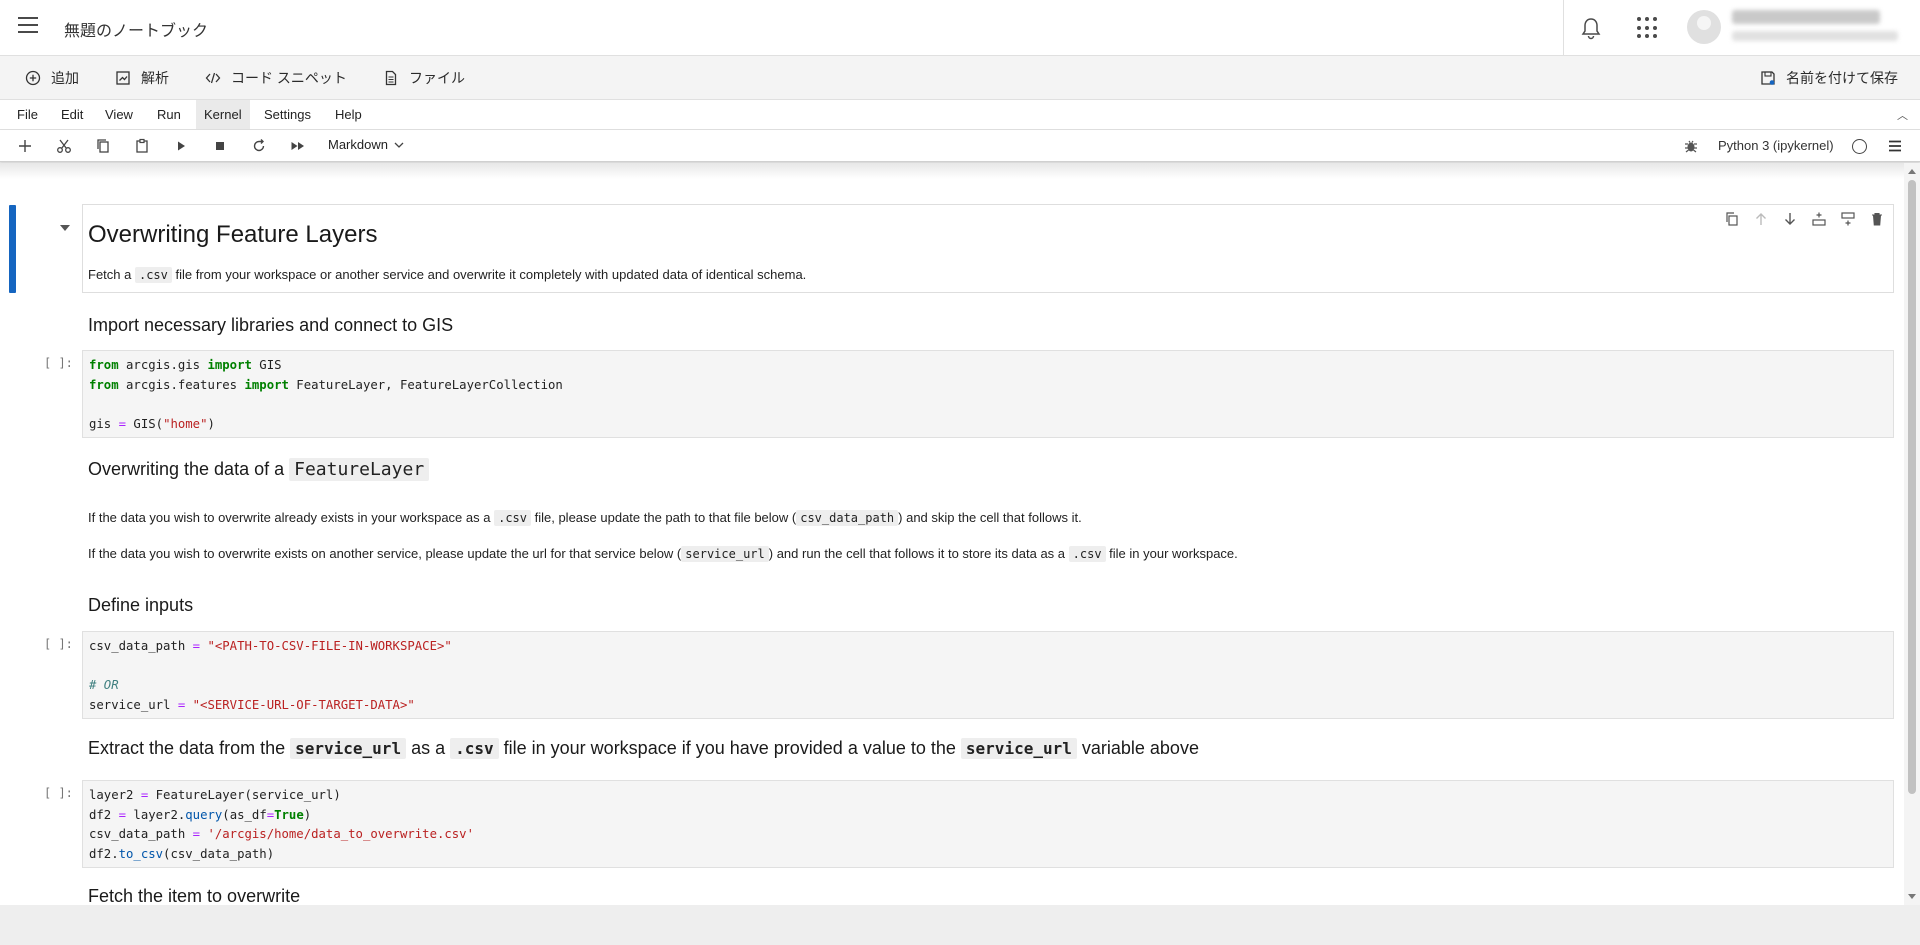 The width and height of the screenshot is (1920, 945). Describe the element at coordinates (259, 146) in the screenshot. I see `restart-icon` at that location.